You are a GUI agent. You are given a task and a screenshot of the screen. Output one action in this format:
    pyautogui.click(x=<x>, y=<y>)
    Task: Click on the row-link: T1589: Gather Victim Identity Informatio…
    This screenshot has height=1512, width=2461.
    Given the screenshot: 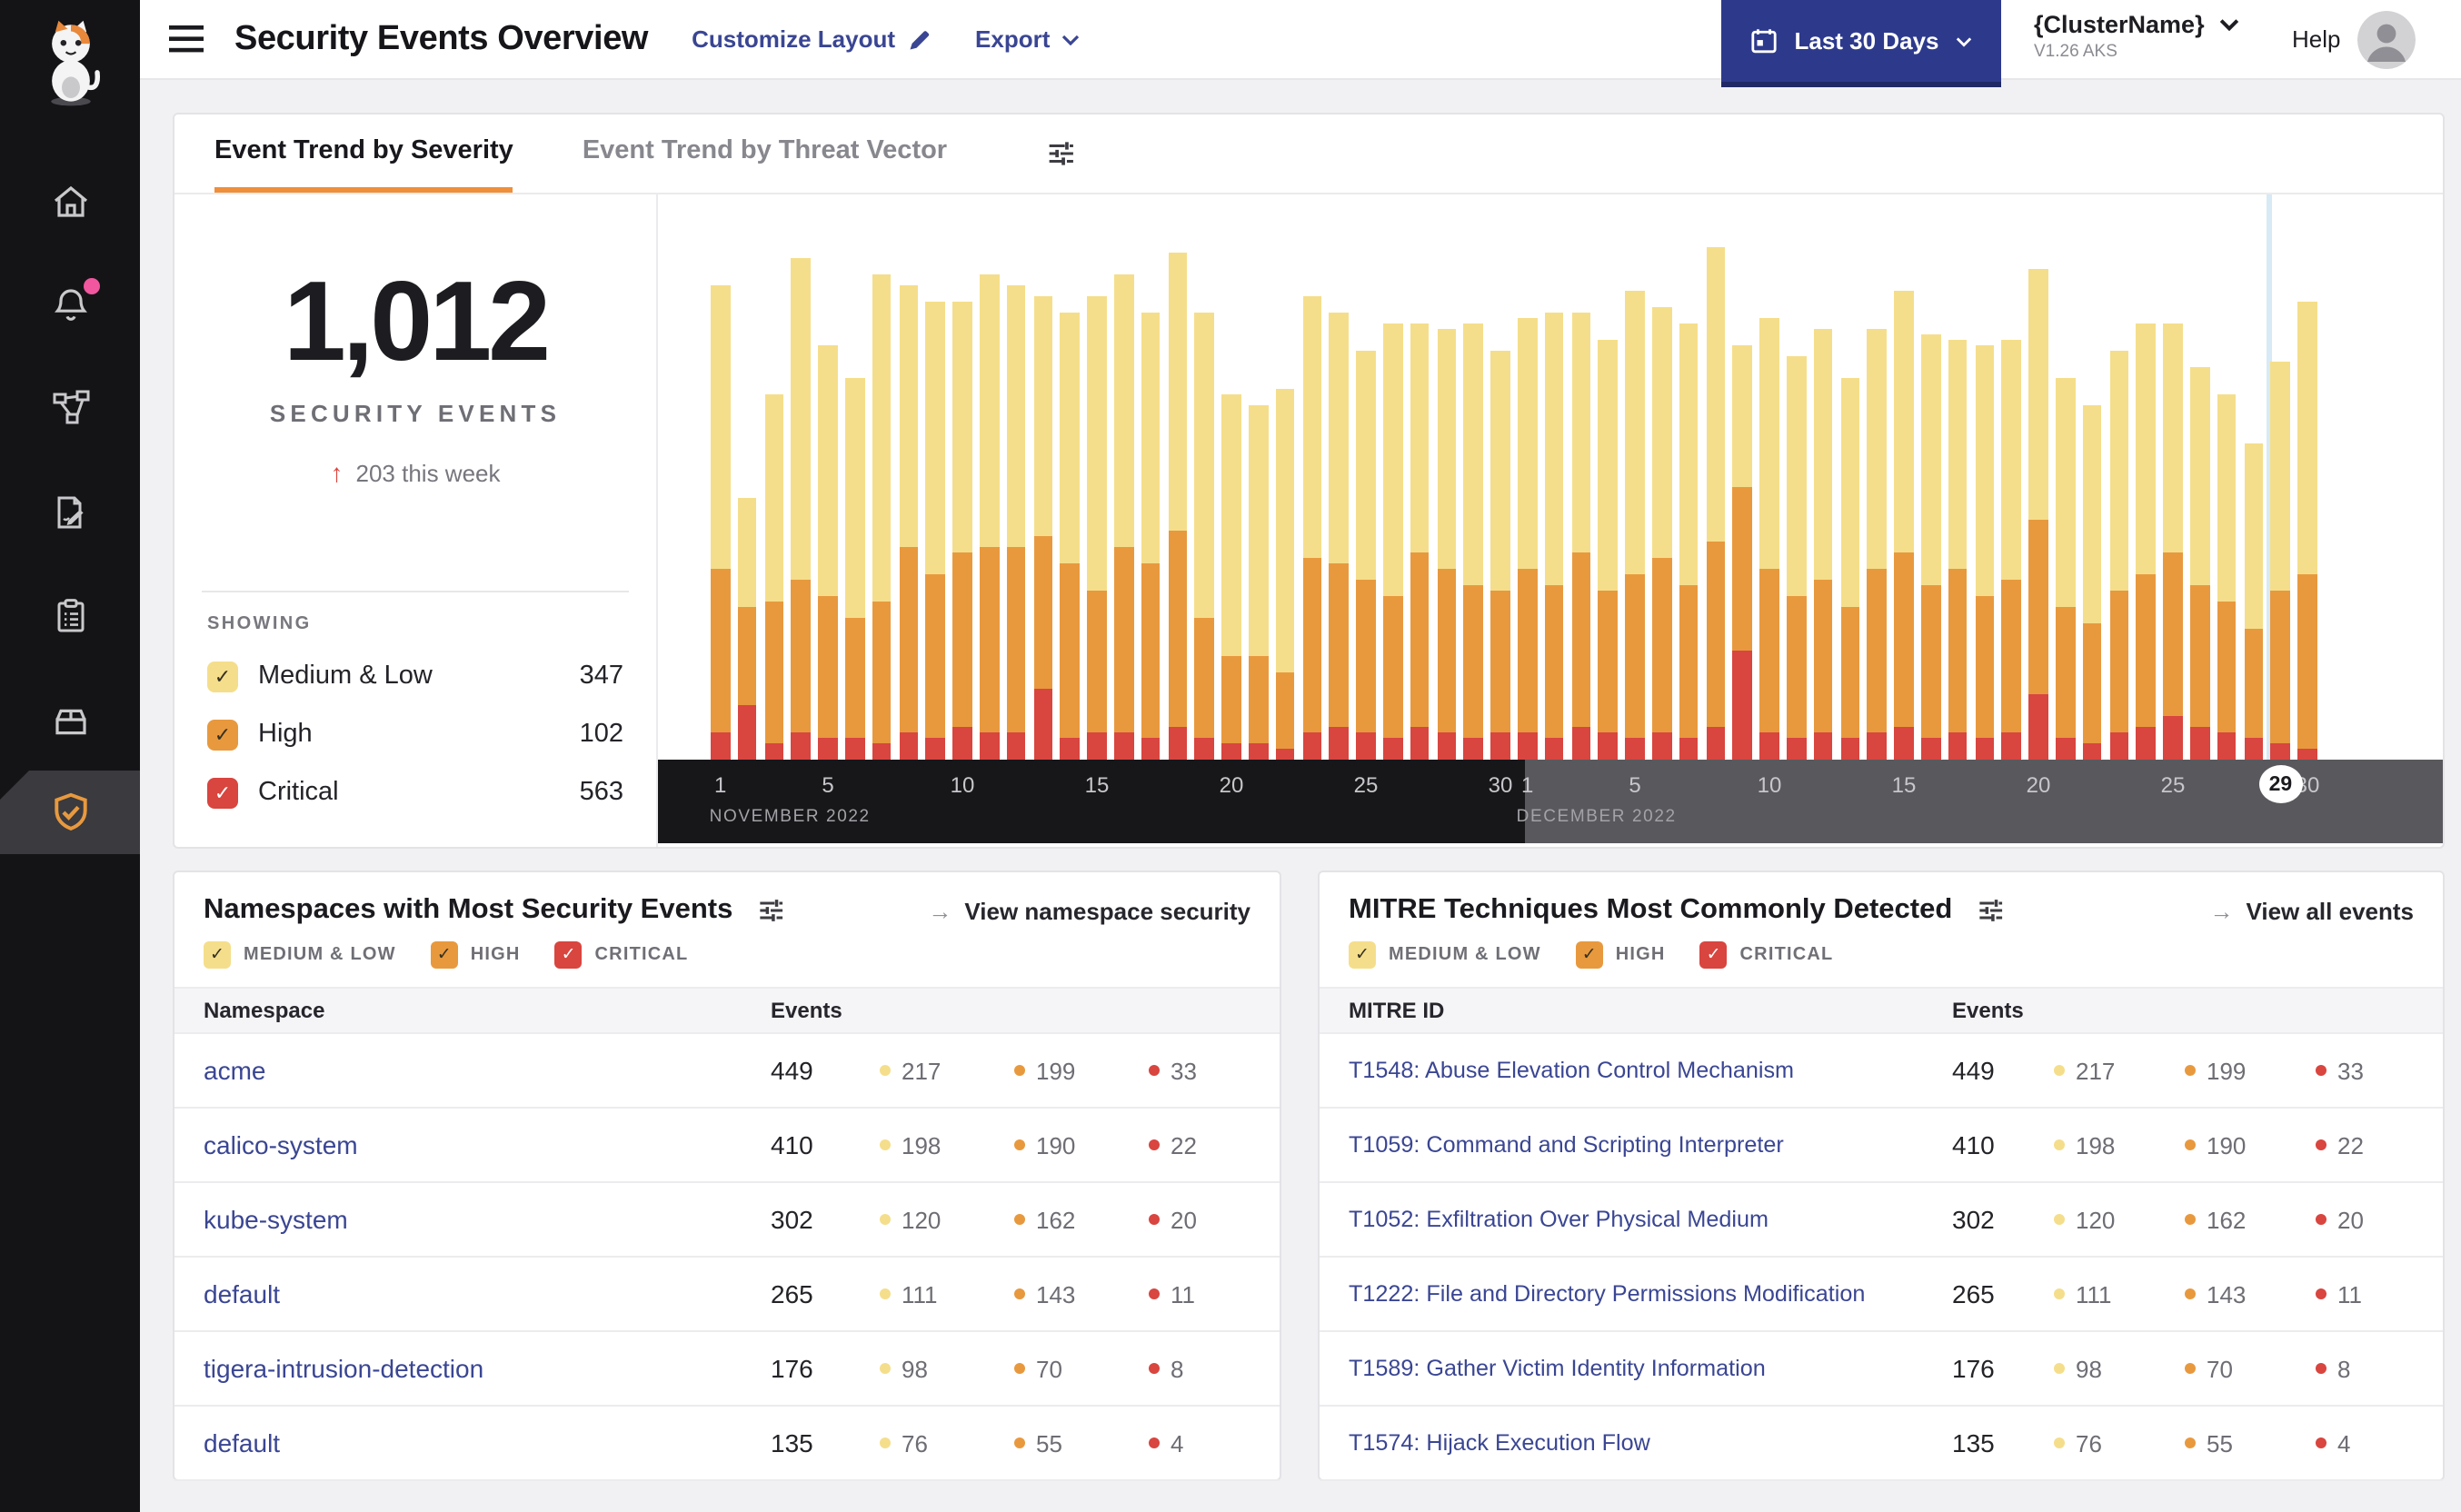 What is the action you would take?
    pyautogui.click(x=1650, y=1368)
    